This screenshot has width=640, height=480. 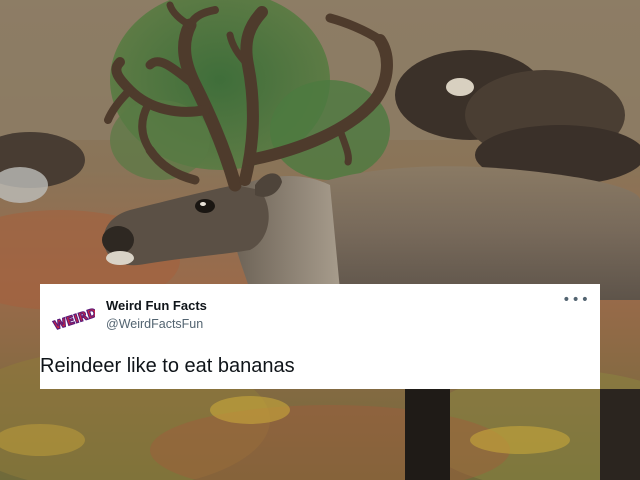 I want to click on svg-text: WEIRD, so click(x=73, y=318).